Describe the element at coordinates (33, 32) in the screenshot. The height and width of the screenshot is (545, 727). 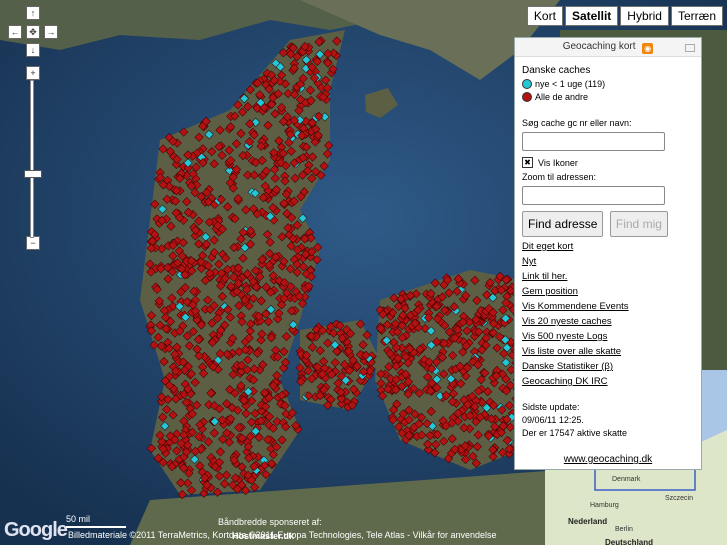
I see `pan-center-icon: ✥` at that location.